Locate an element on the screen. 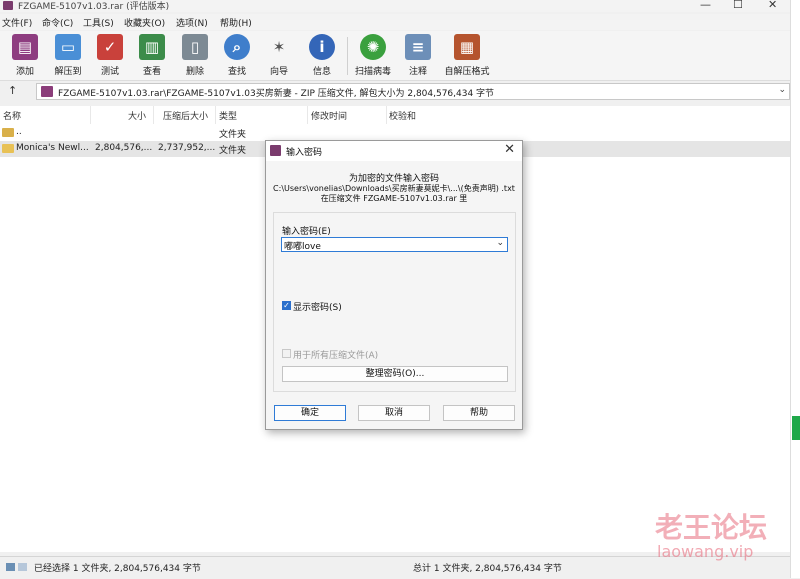 Image resolution: width=800 pixels, height=579 pixels. comment-button: ≡ 注释 is located at coordinates (418, 55).